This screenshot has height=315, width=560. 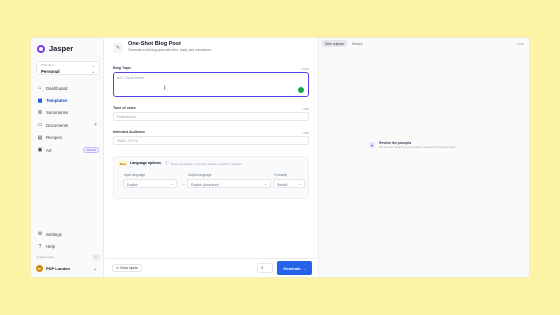 What do you see at coordinates (229, 183) in the screenshot?
I see `output-language-select: English (American) ⌄` at bounding box center [229, 183].